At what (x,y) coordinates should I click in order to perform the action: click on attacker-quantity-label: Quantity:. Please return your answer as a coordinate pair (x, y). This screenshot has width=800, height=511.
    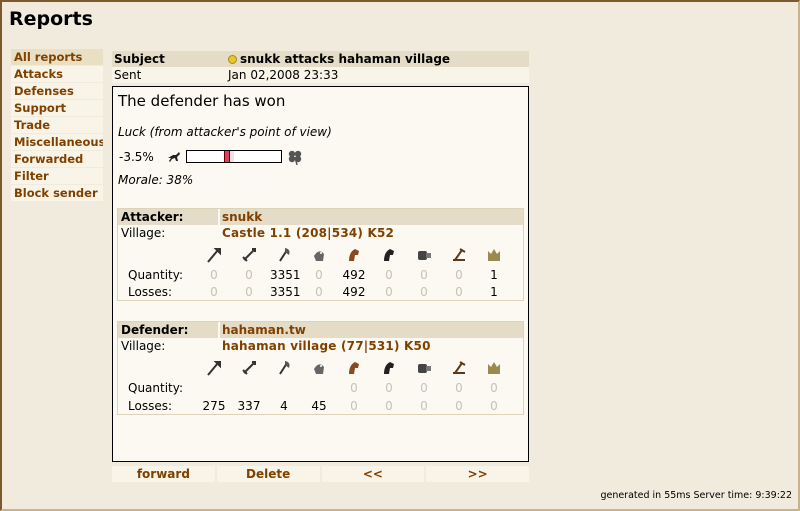
    Looking at the image, I should click on (156, 275).